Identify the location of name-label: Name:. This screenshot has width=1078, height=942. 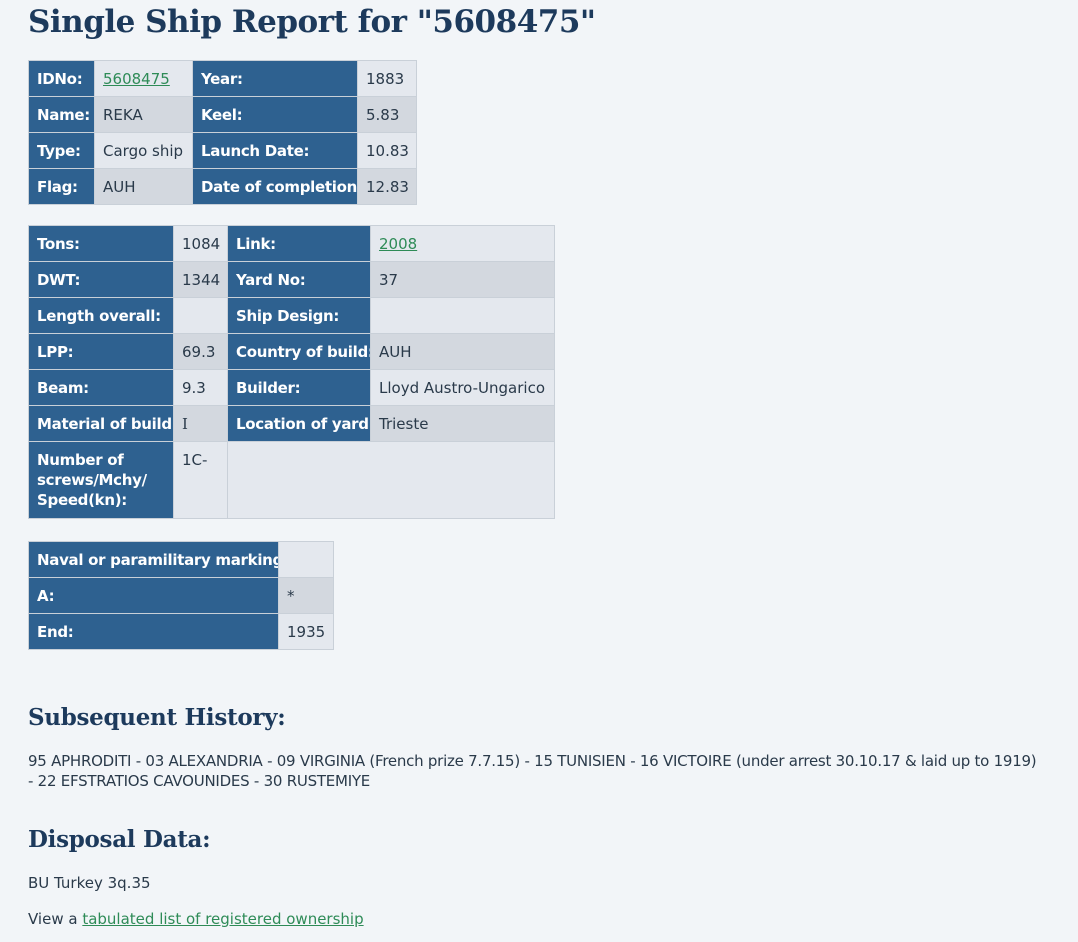
(61, 114).